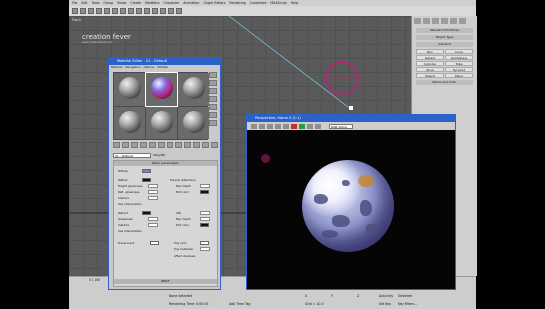 This screenshot has height=309, width=545. Describe the element at coordinates (172, 3) in the screenshot. I see `menu-character: Character` at that location.